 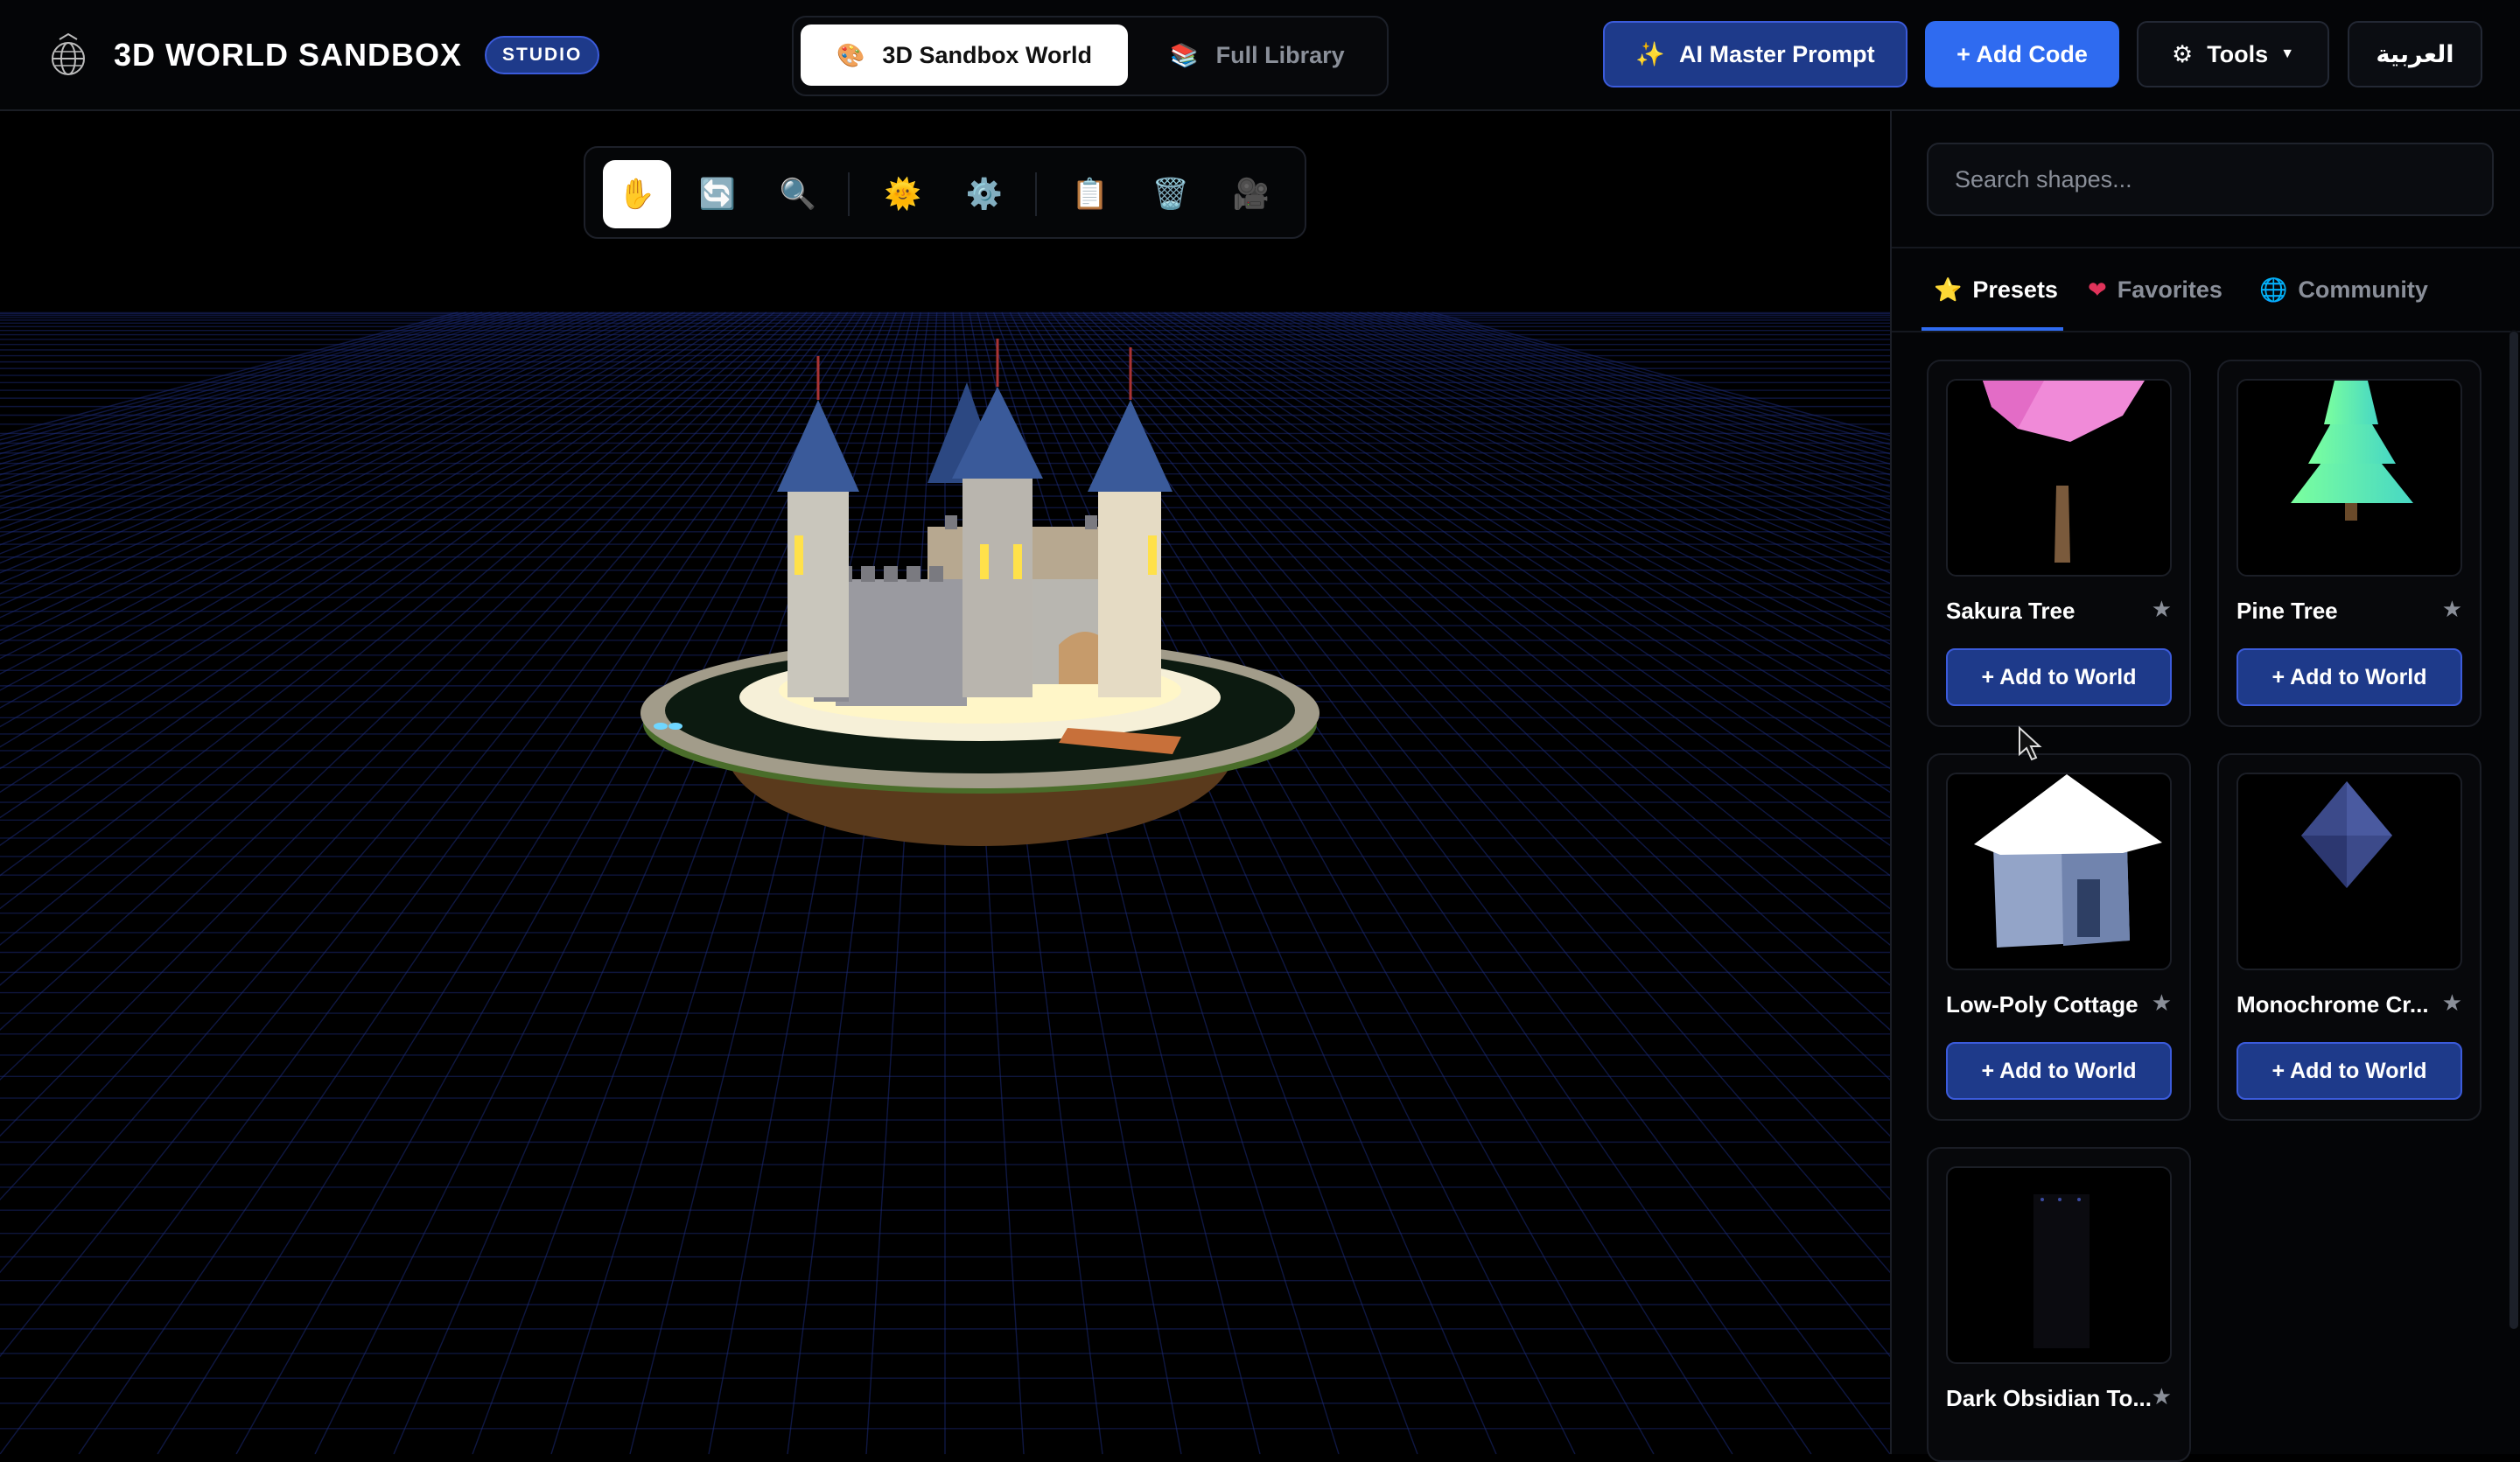 I want to click on tab-favorites: ❤ Favorites, so click(x=2155, y=289).